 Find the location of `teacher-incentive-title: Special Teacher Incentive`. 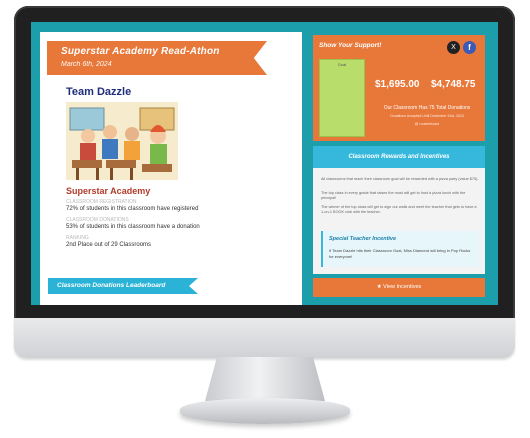

teacher-incentive-title: Special Teacher Incentive is located at coordinates (363, 239).